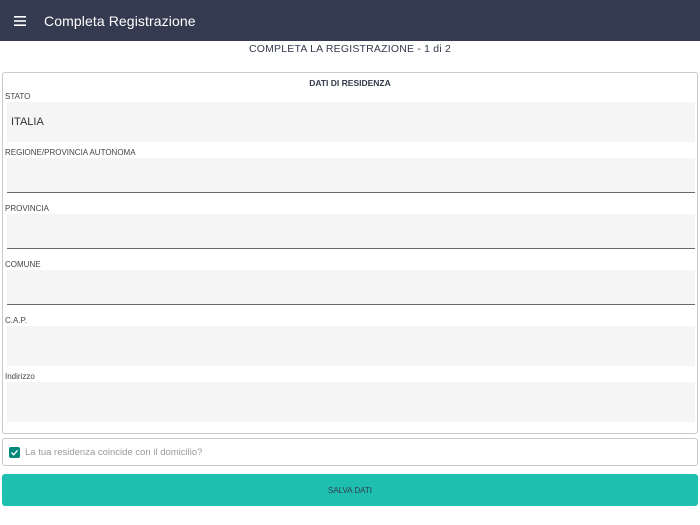 The image size is (700, 525). I want to click on indirizzo-field, so click(351, 402).